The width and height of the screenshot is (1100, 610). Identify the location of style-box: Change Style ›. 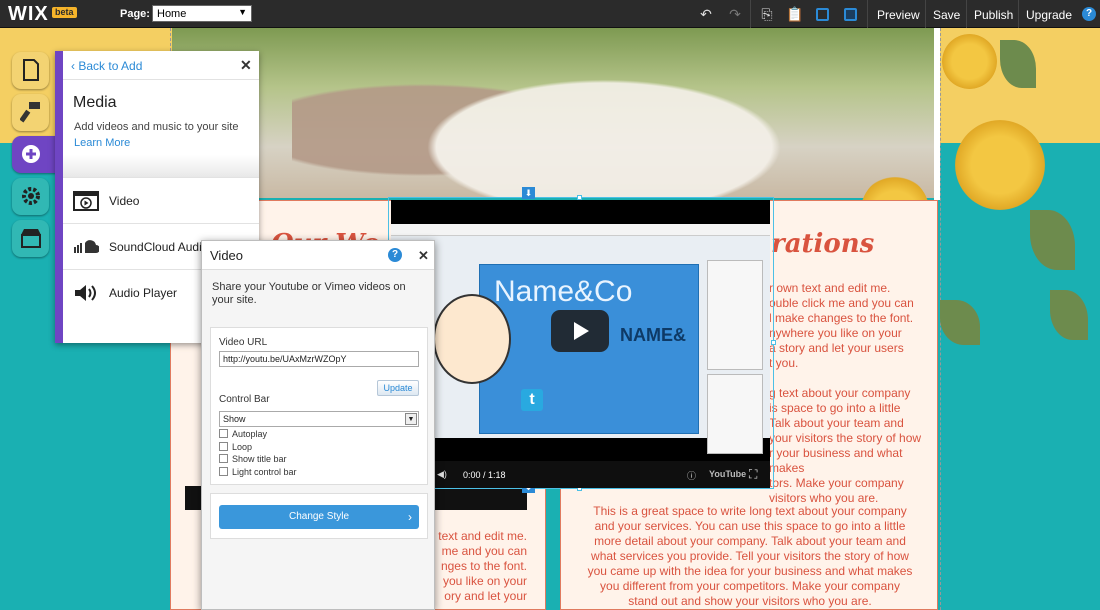
(319, 516).